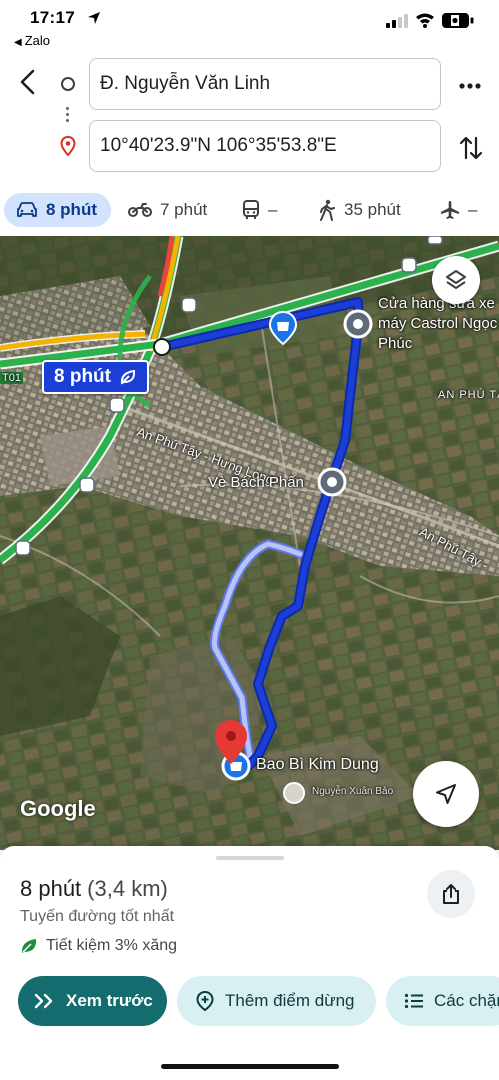  What do you see at coordinates (18, 42) in the screenshot?
I see `back-triangle-icon: ◀` at bounding box center [18, 42].